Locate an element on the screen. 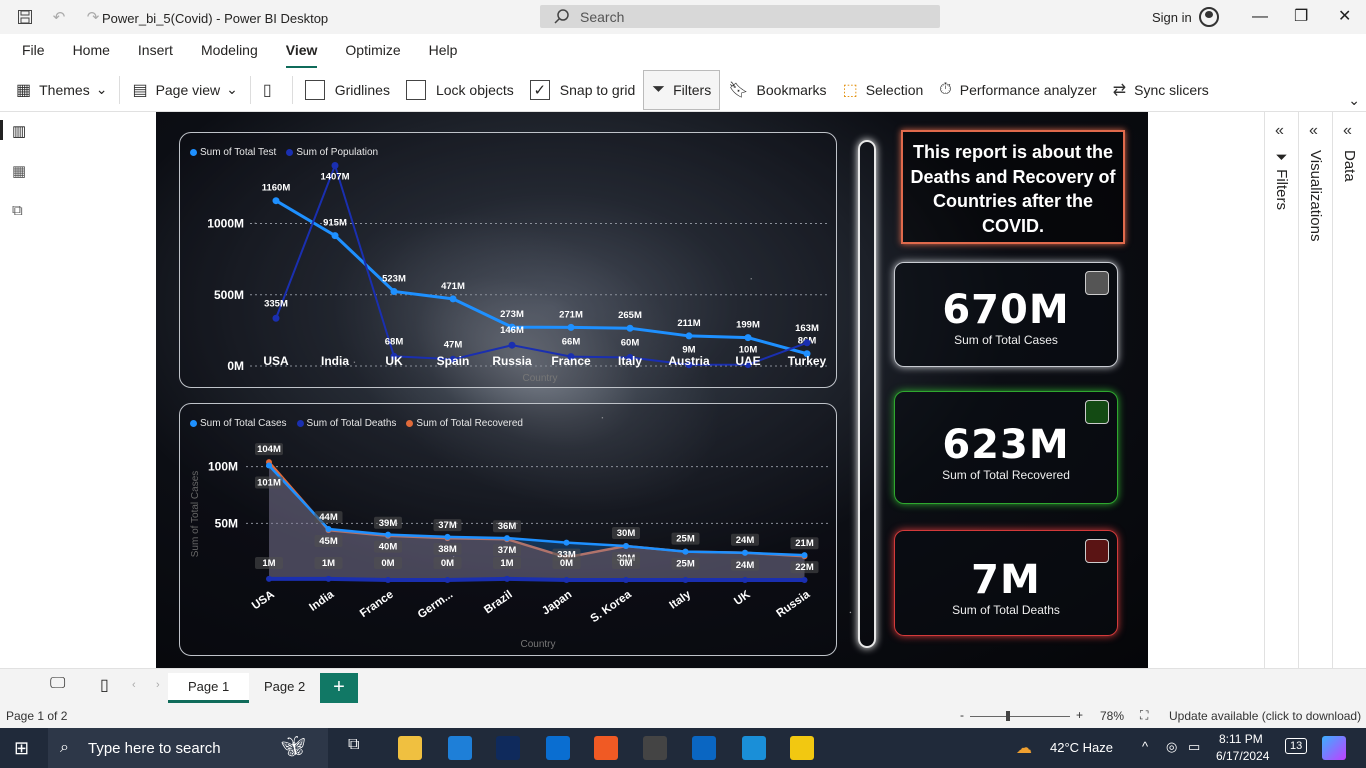  sync-slicers-button: ⇄ Sync slicers is located at coordinates (1161, 90).